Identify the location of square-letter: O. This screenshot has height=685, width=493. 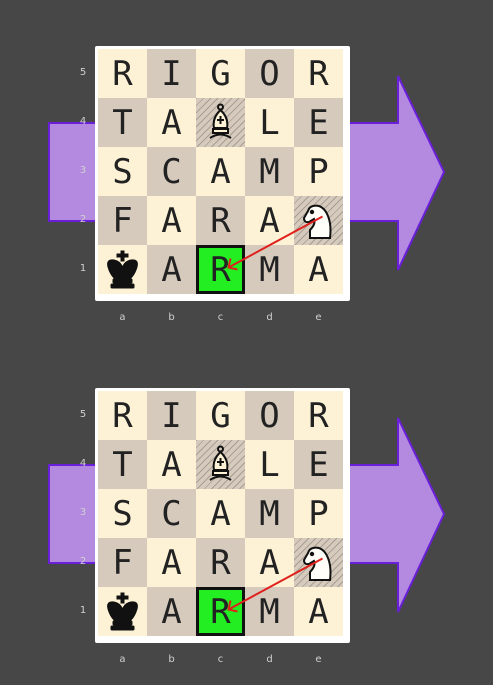
(269, 73).